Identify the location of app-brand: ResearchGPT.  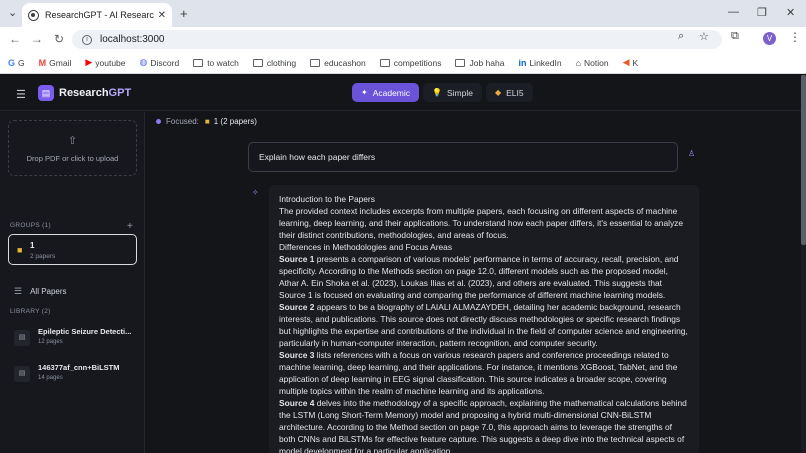
(95, 93).